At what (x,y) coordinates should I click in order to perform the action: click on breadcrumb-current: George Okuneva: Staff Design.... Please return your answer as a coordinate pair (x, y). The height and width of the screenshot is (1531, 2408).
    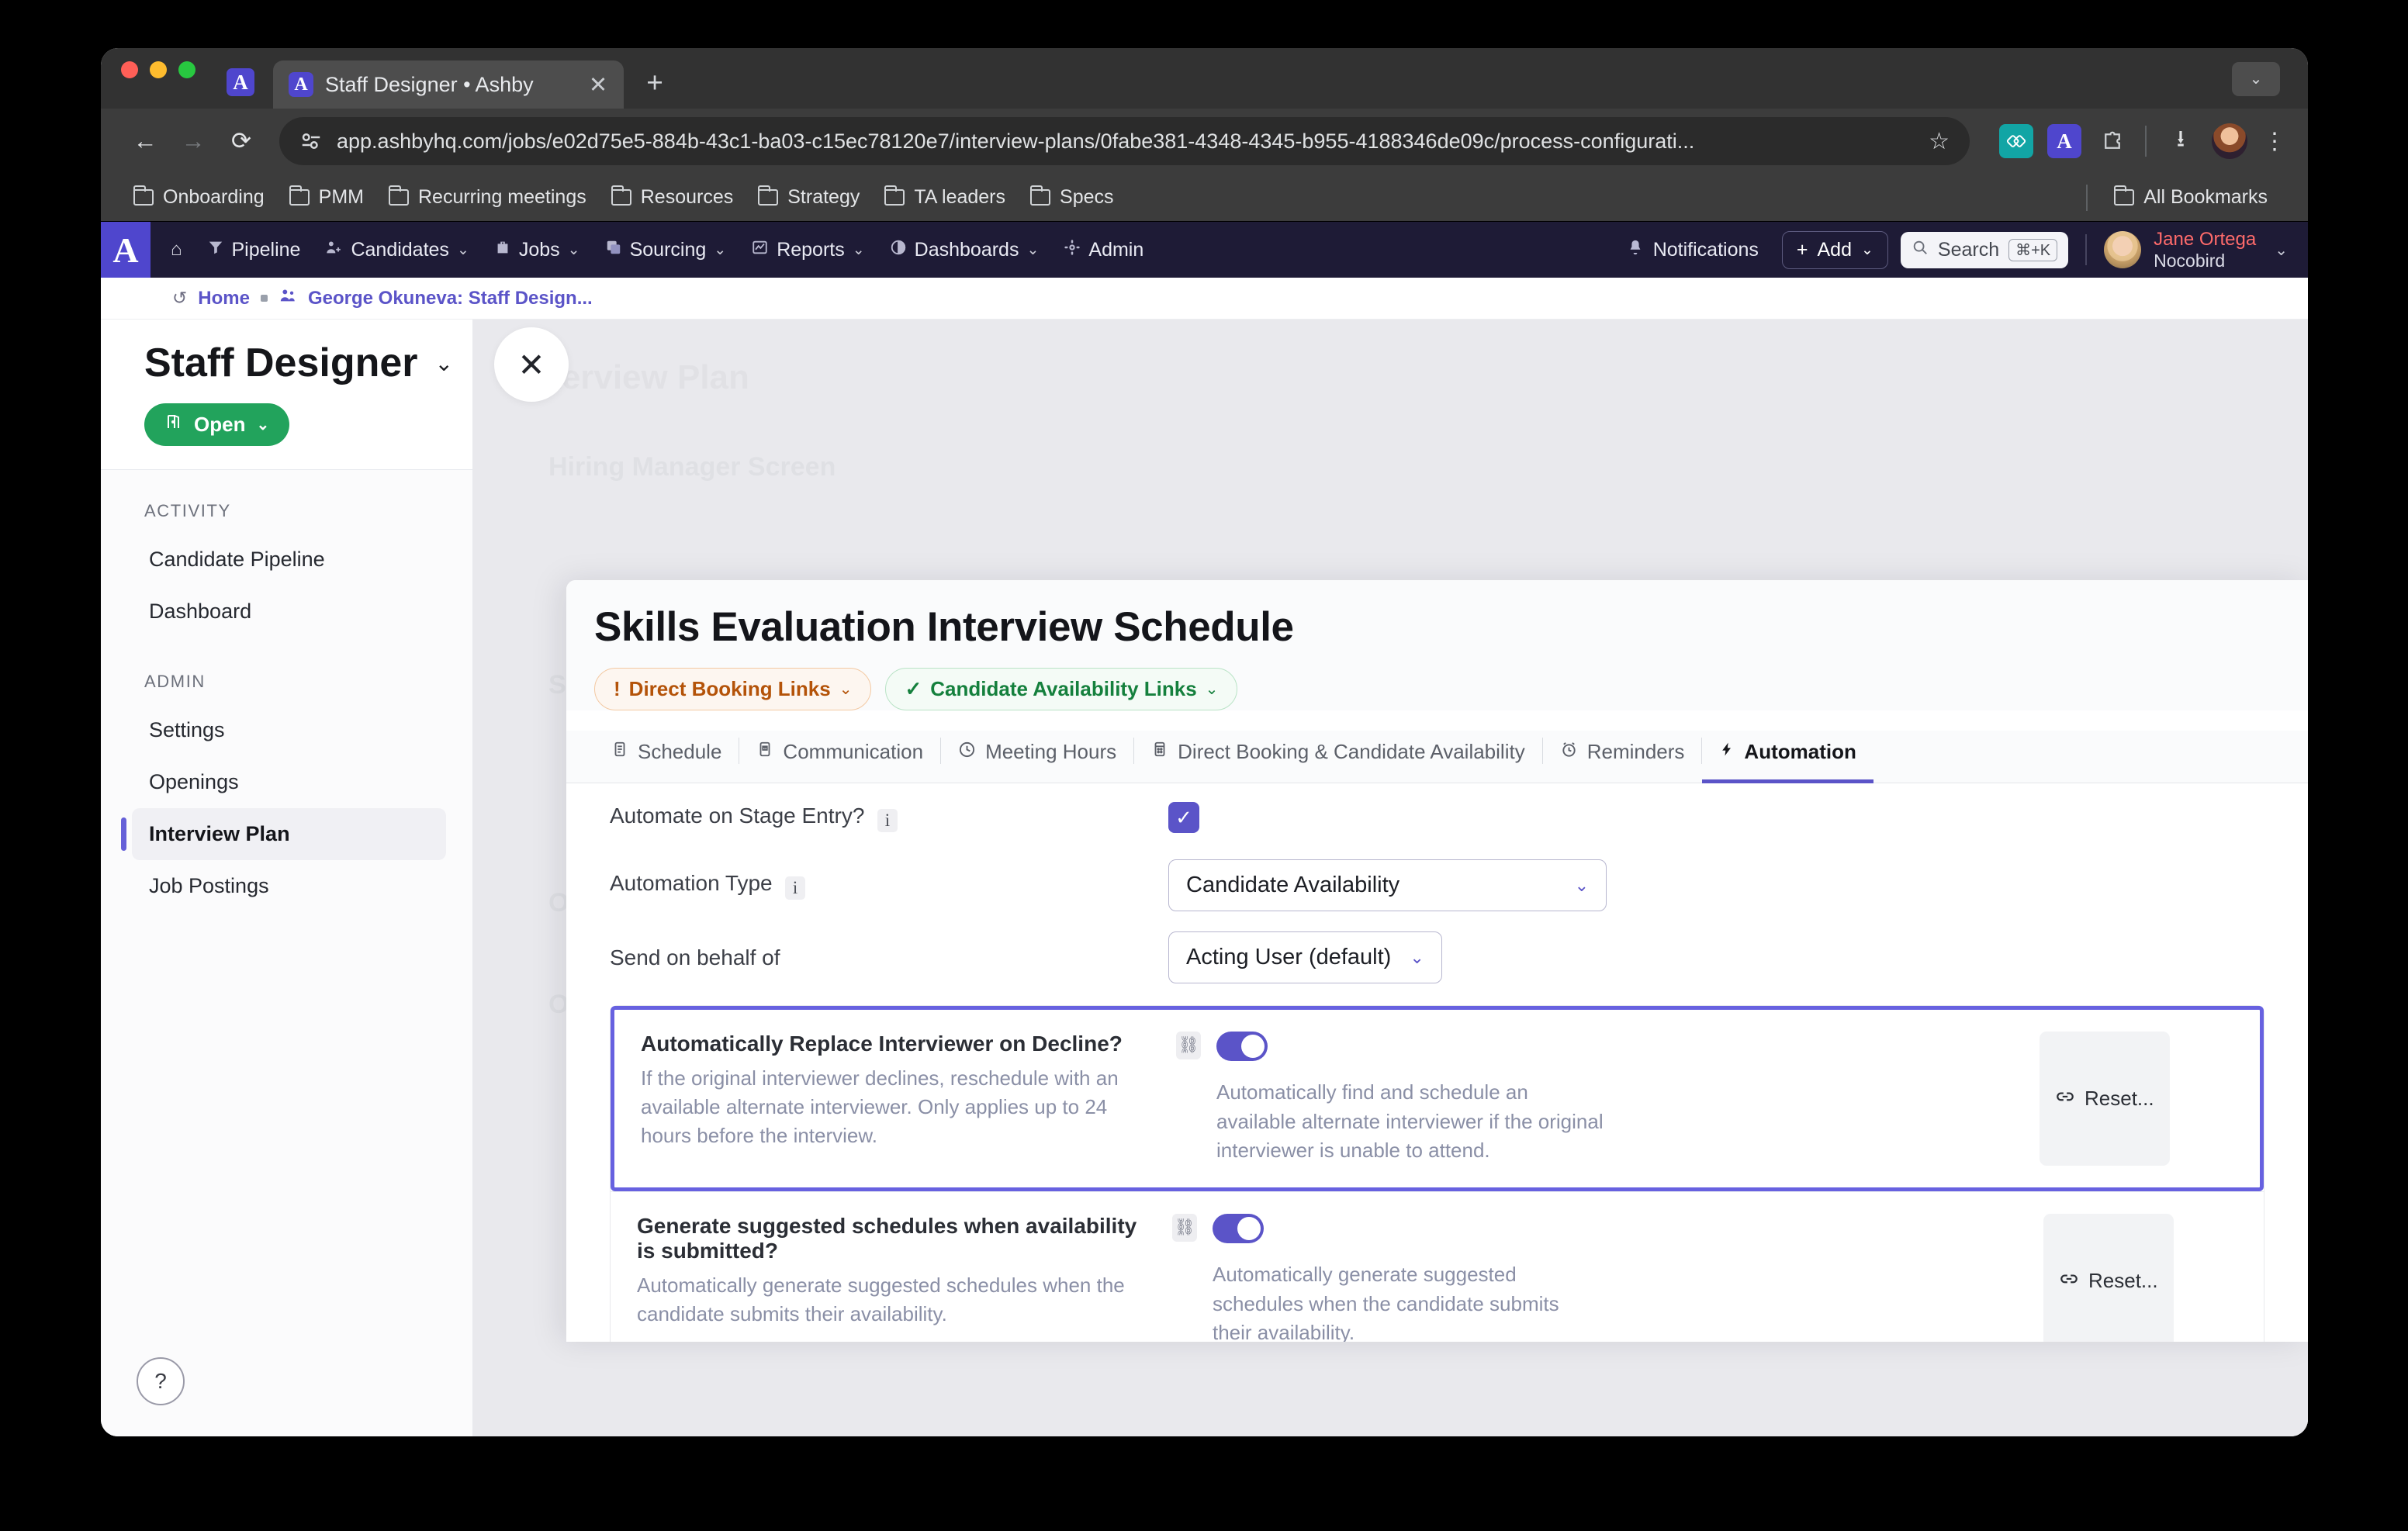
    Looking at the image, I should click on (450, 298).